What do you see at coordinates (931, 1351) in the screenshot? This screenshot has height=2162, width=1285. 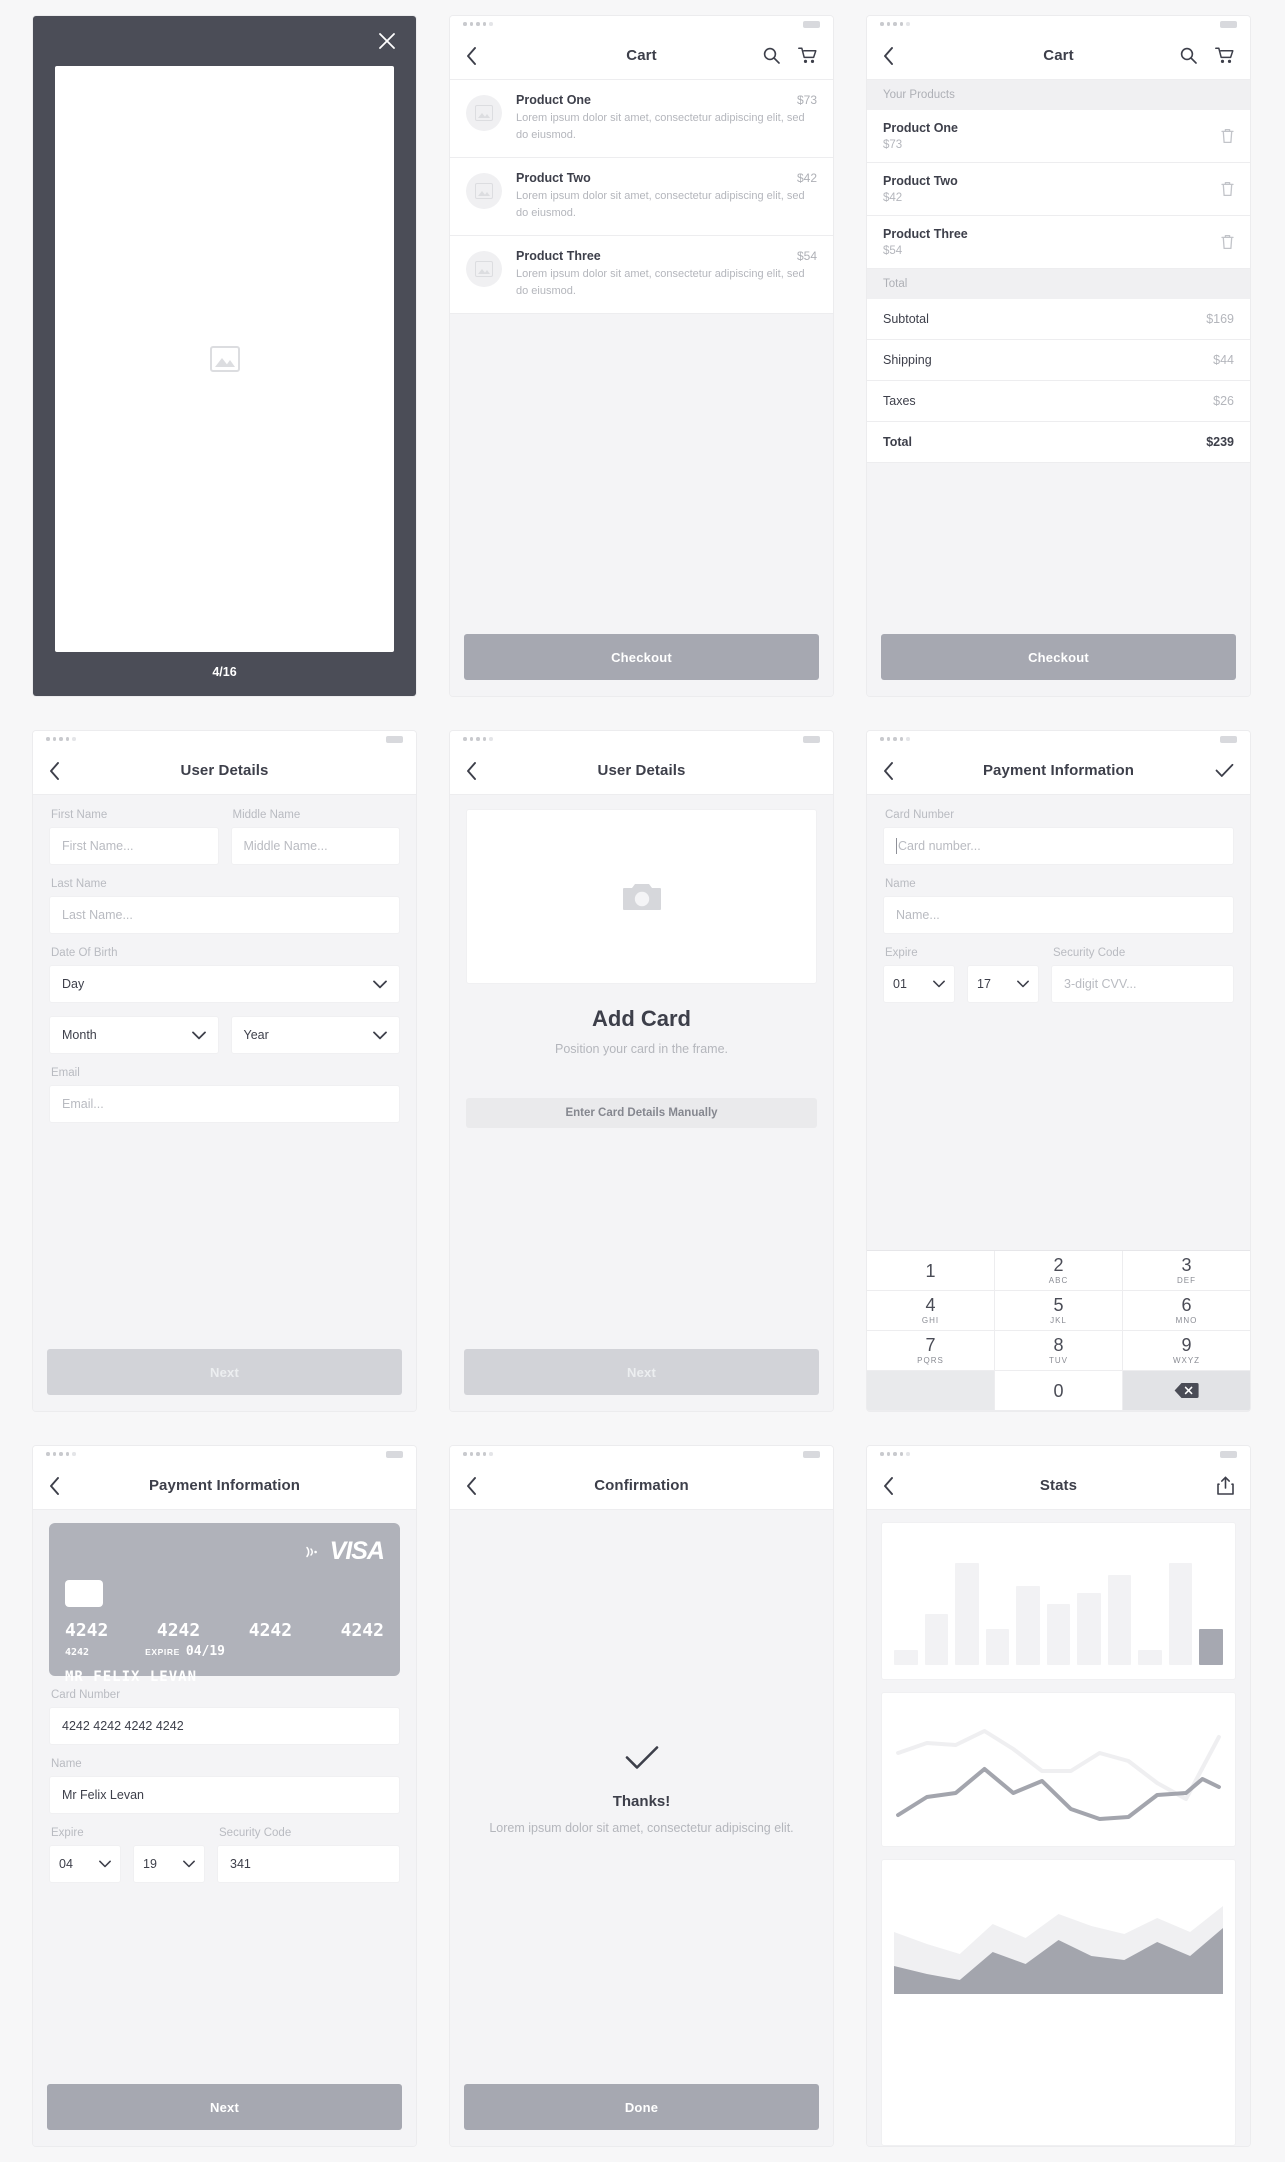 I see `key-7: 7 PQRS` at bounding box center [931, 1351].